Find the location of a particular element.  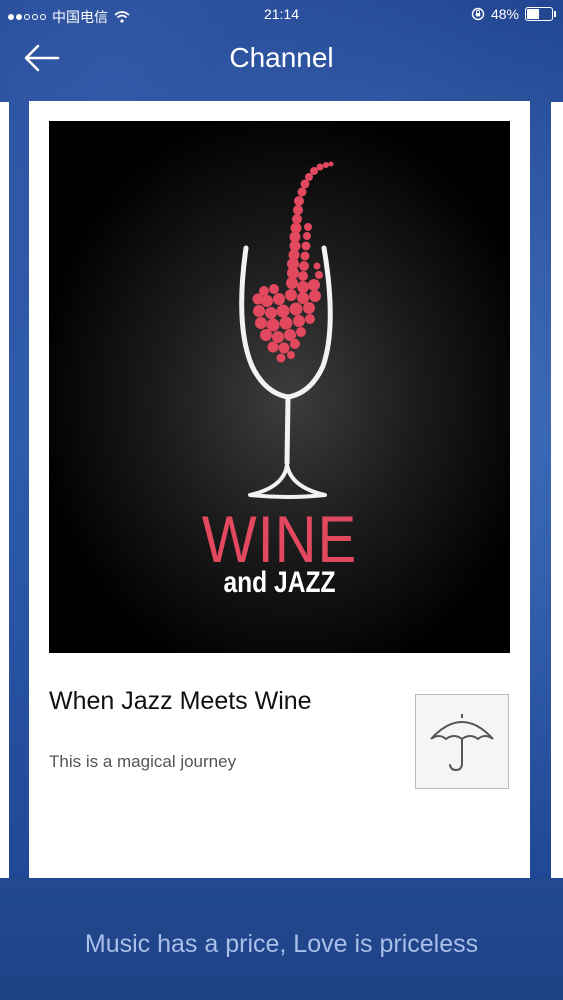

navigation-bar: Channel is located at coordinates (281, 57).